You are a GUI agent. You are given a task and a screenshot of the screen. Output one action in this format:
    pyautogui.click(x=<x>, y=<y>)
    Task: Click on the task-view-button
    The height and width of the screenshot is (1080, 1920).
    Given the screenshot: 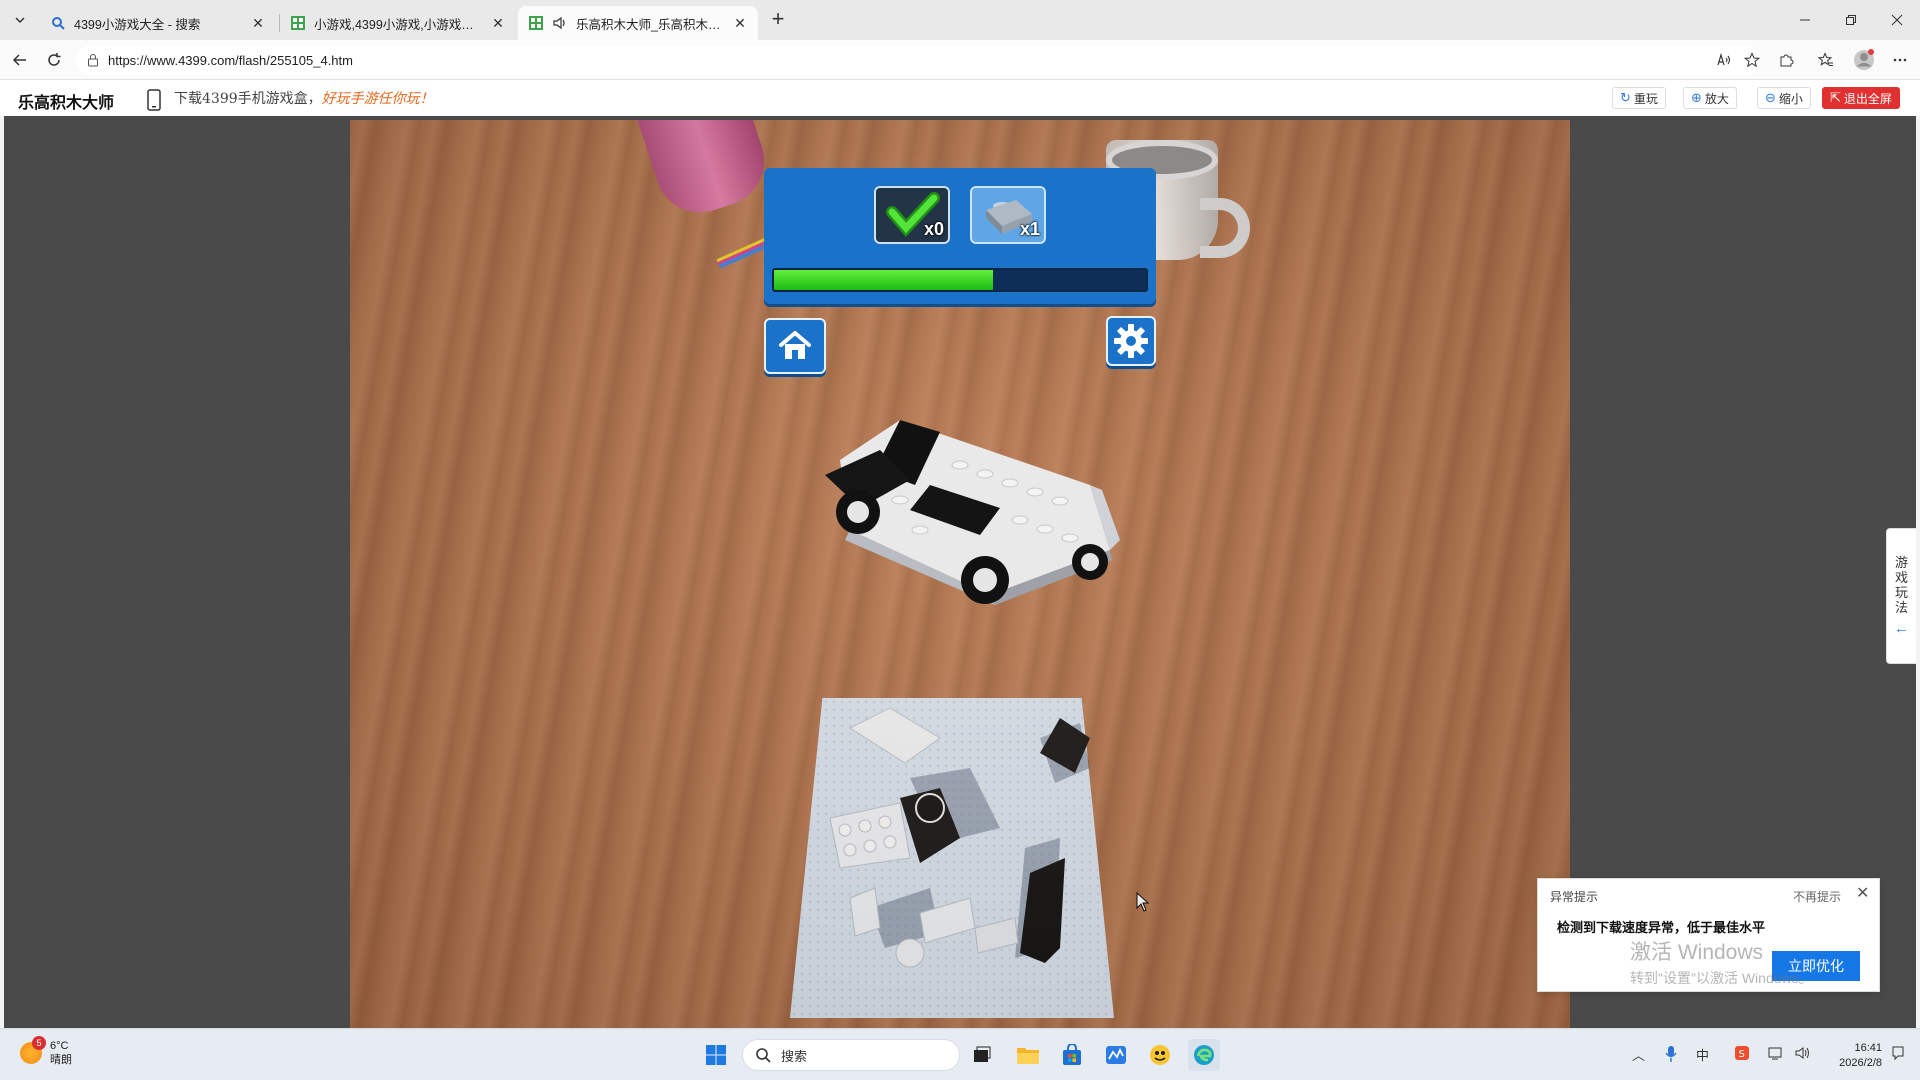 What is the action you would take?
    pyautogui.click(x=982, y=1055)
    